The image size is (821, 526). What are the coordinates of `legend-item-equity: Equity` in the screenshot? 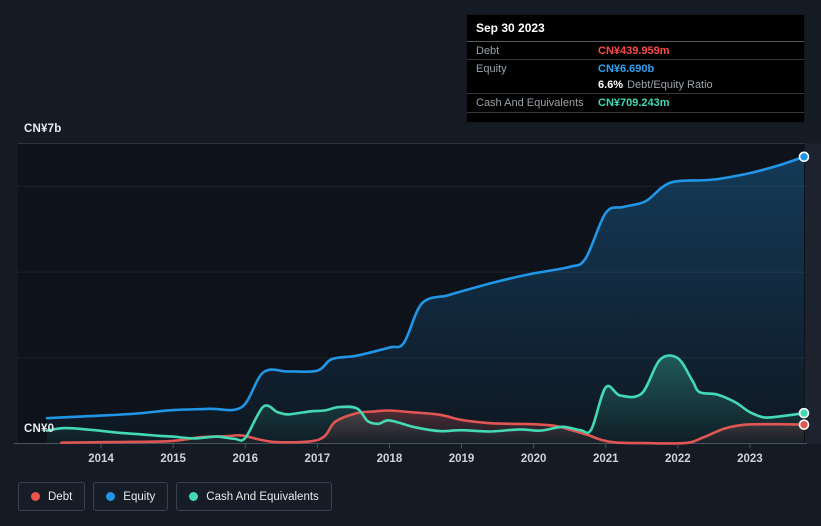 It's located at (131, 496).